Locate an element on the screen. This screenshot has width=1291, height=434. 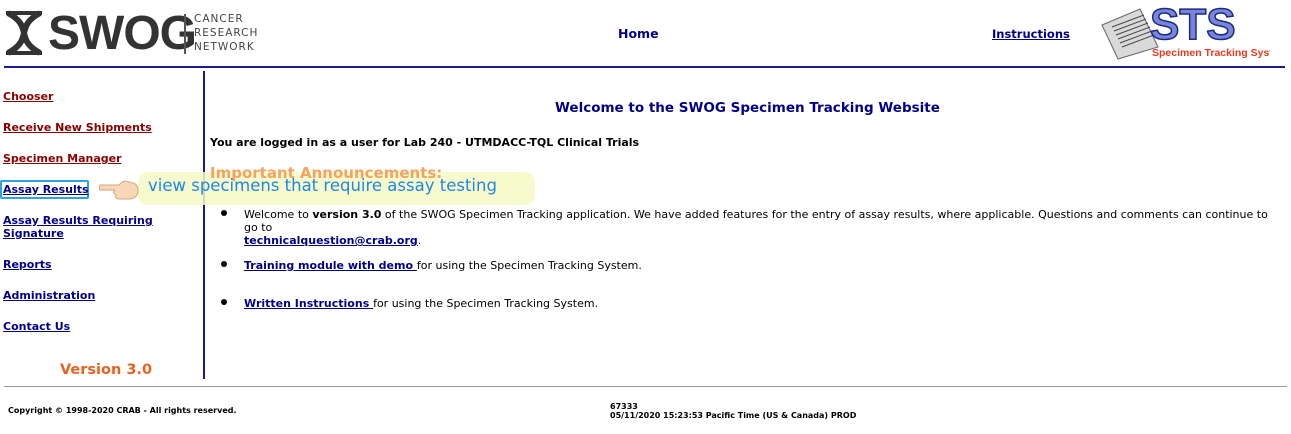
sidebar-item-contact-us: Contact Us is located at coordinates (36, 326).